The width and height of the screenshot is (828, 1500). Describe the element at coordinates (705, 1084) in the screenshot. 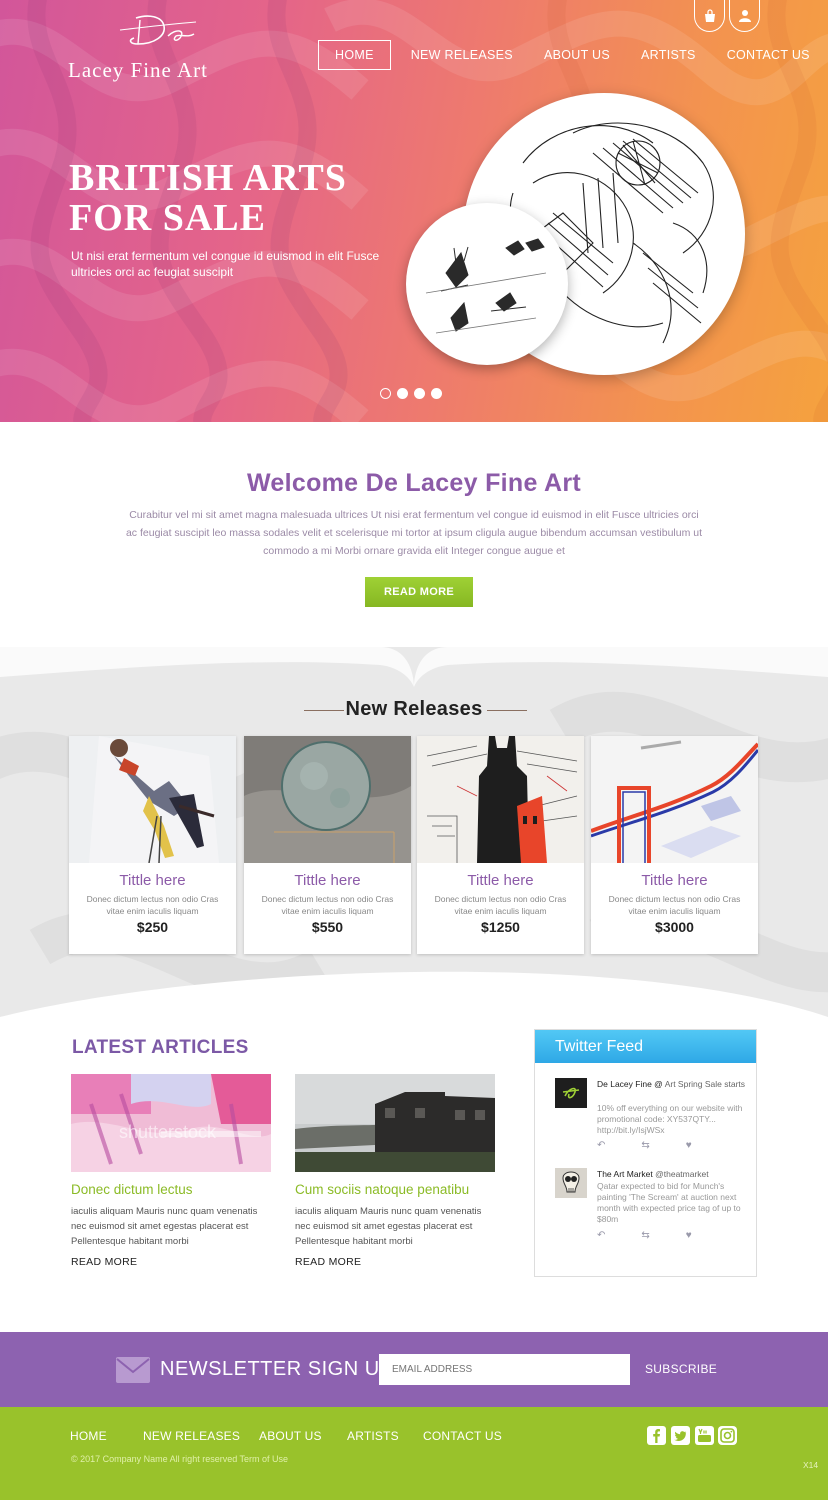

I see `tweet-author-handle: Art Spring Sale starts` at that location.